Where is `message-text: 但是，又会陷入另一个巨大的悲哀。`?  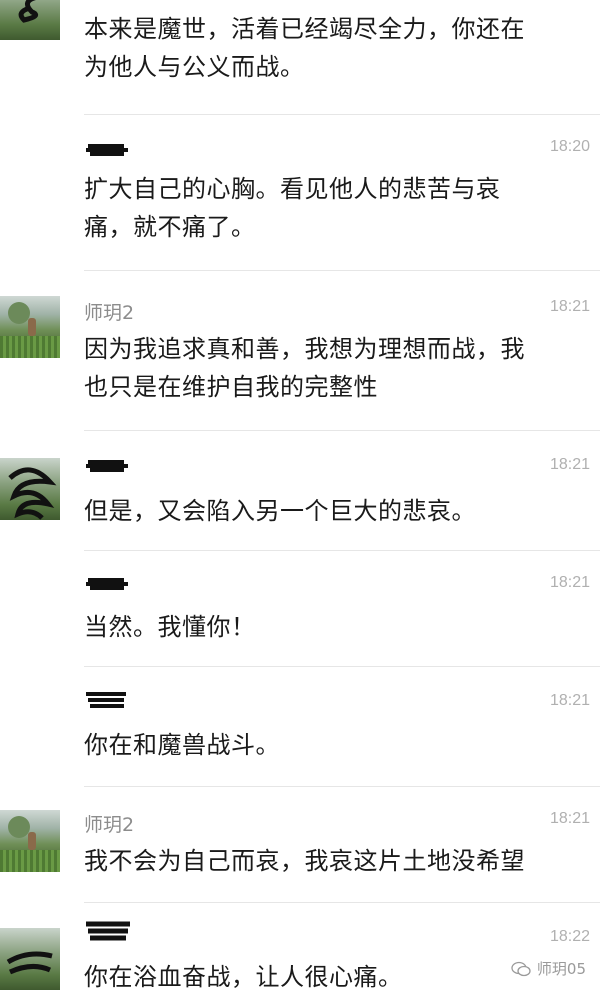
message-text: 但是，又会陷入另一个巨大的悲哀。 is located at coordinates (280, 511).